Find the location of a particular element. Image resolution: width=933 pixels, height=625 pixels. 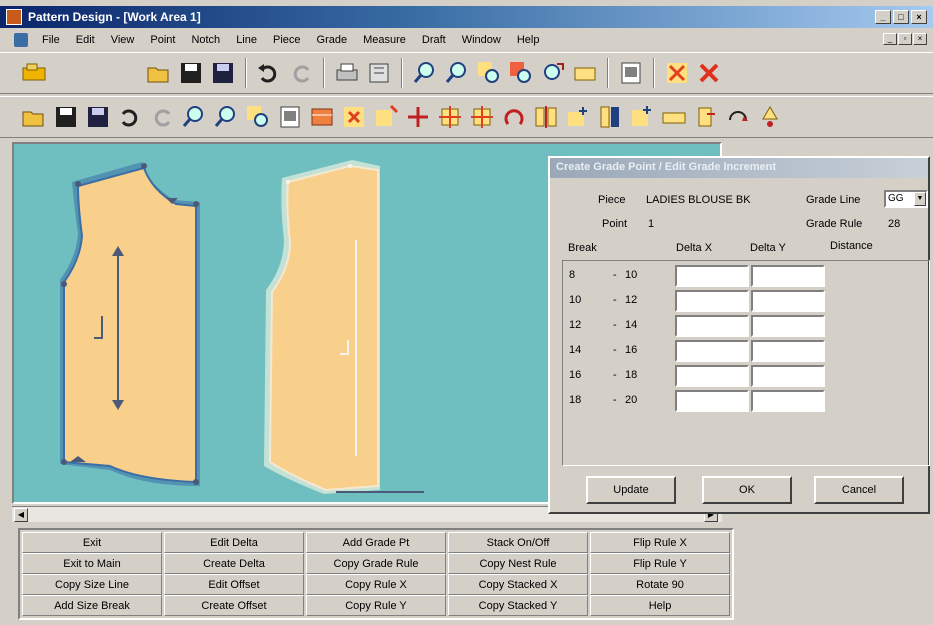

menu-piece: Piece is located at coordinates (287, 40).